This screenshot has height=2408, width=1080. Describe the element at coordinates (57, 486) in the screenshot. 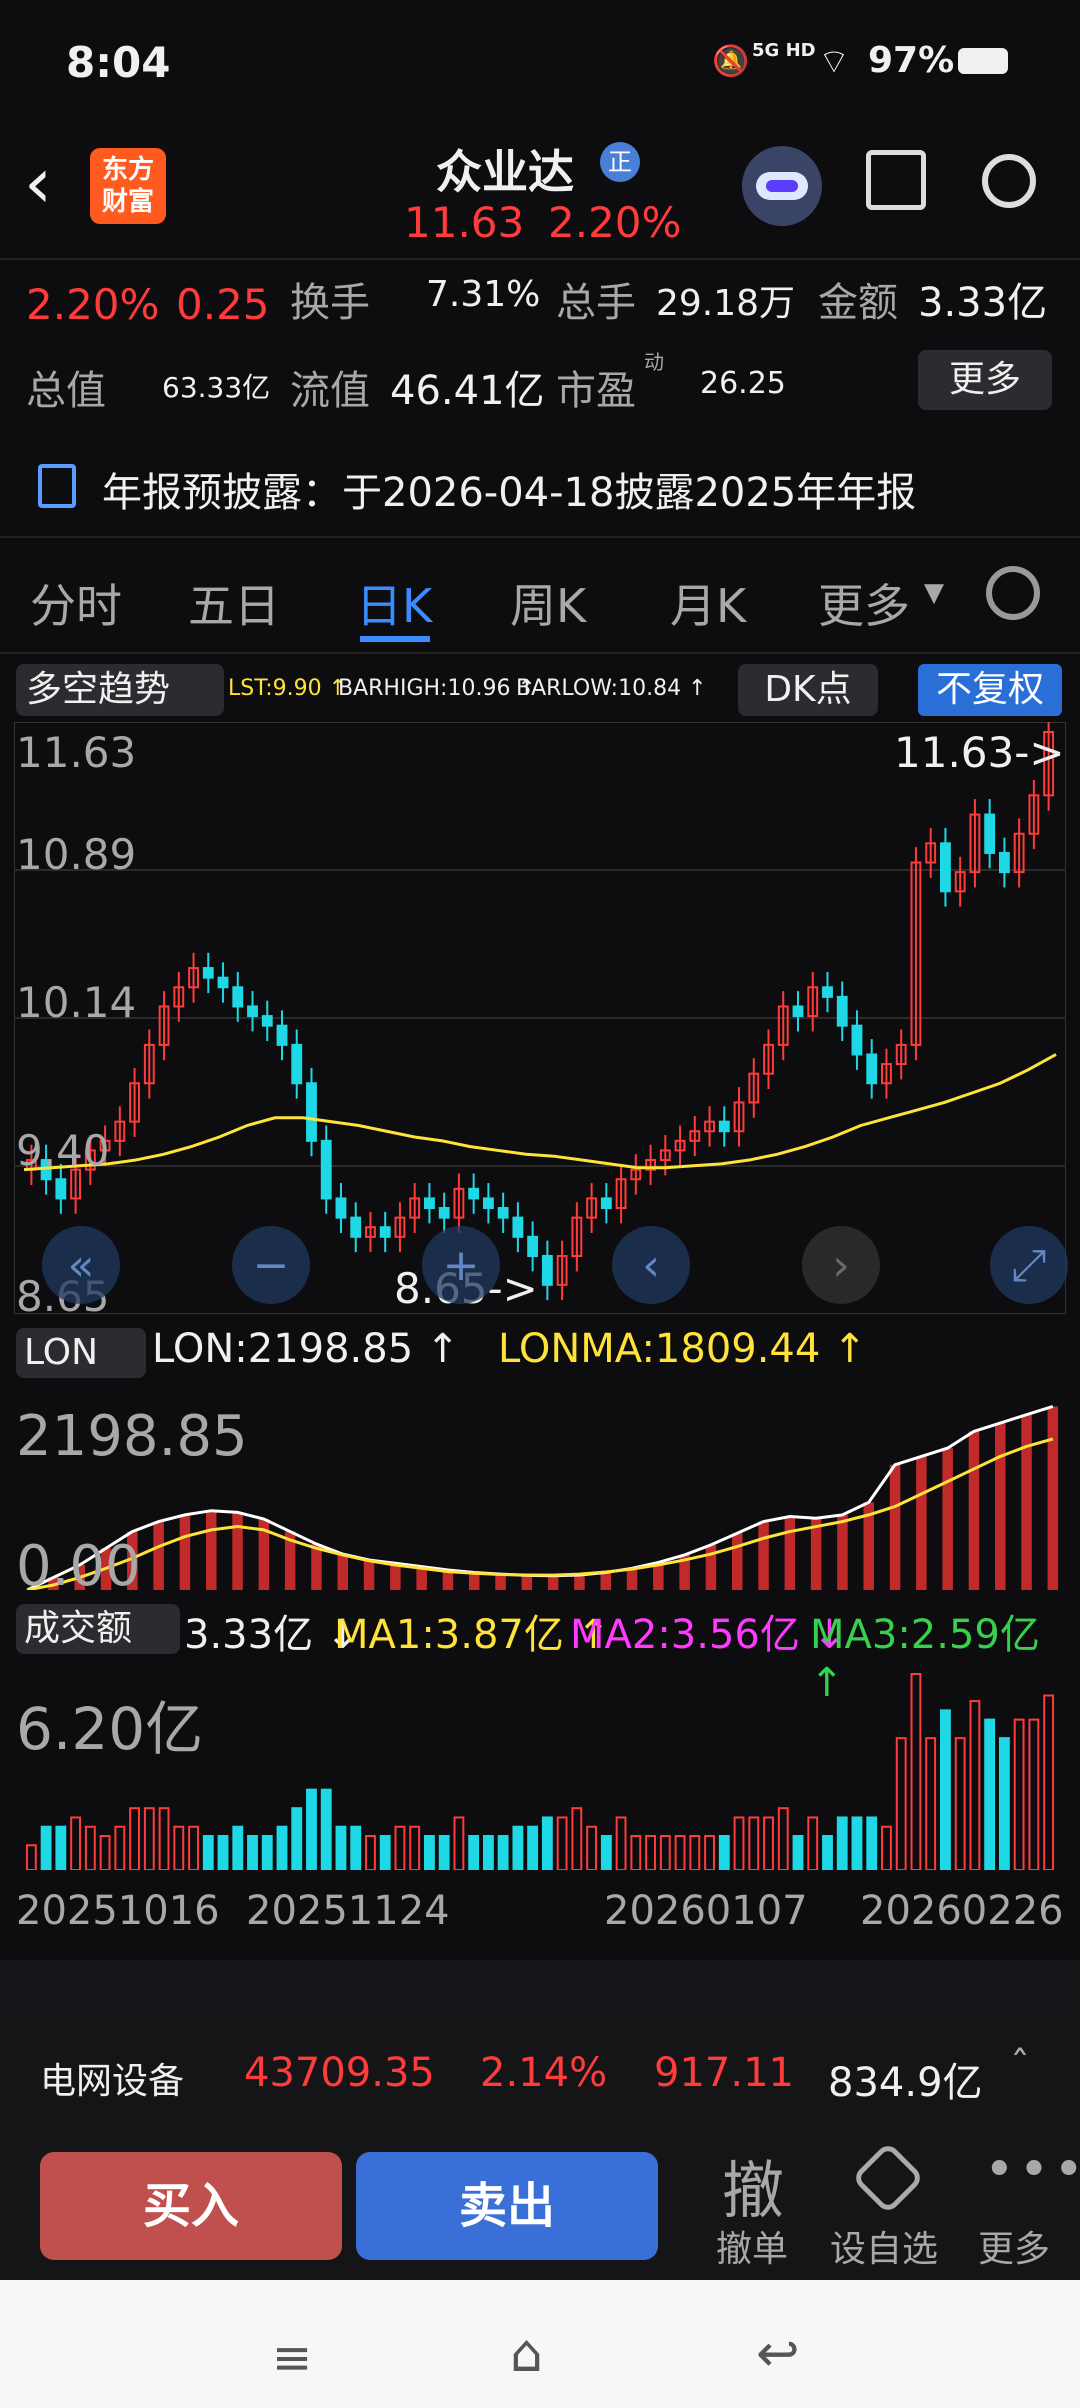

I see `notice-icon` at that location.